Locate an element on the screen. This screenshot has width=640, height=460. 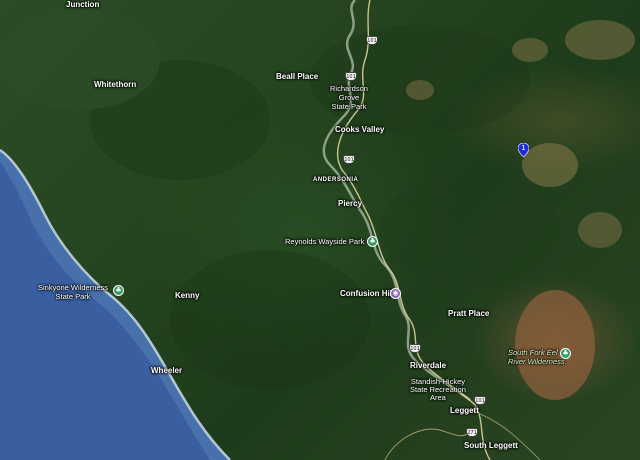
place-label-wheeler: Wheeler is located at coordinates (167, 370).